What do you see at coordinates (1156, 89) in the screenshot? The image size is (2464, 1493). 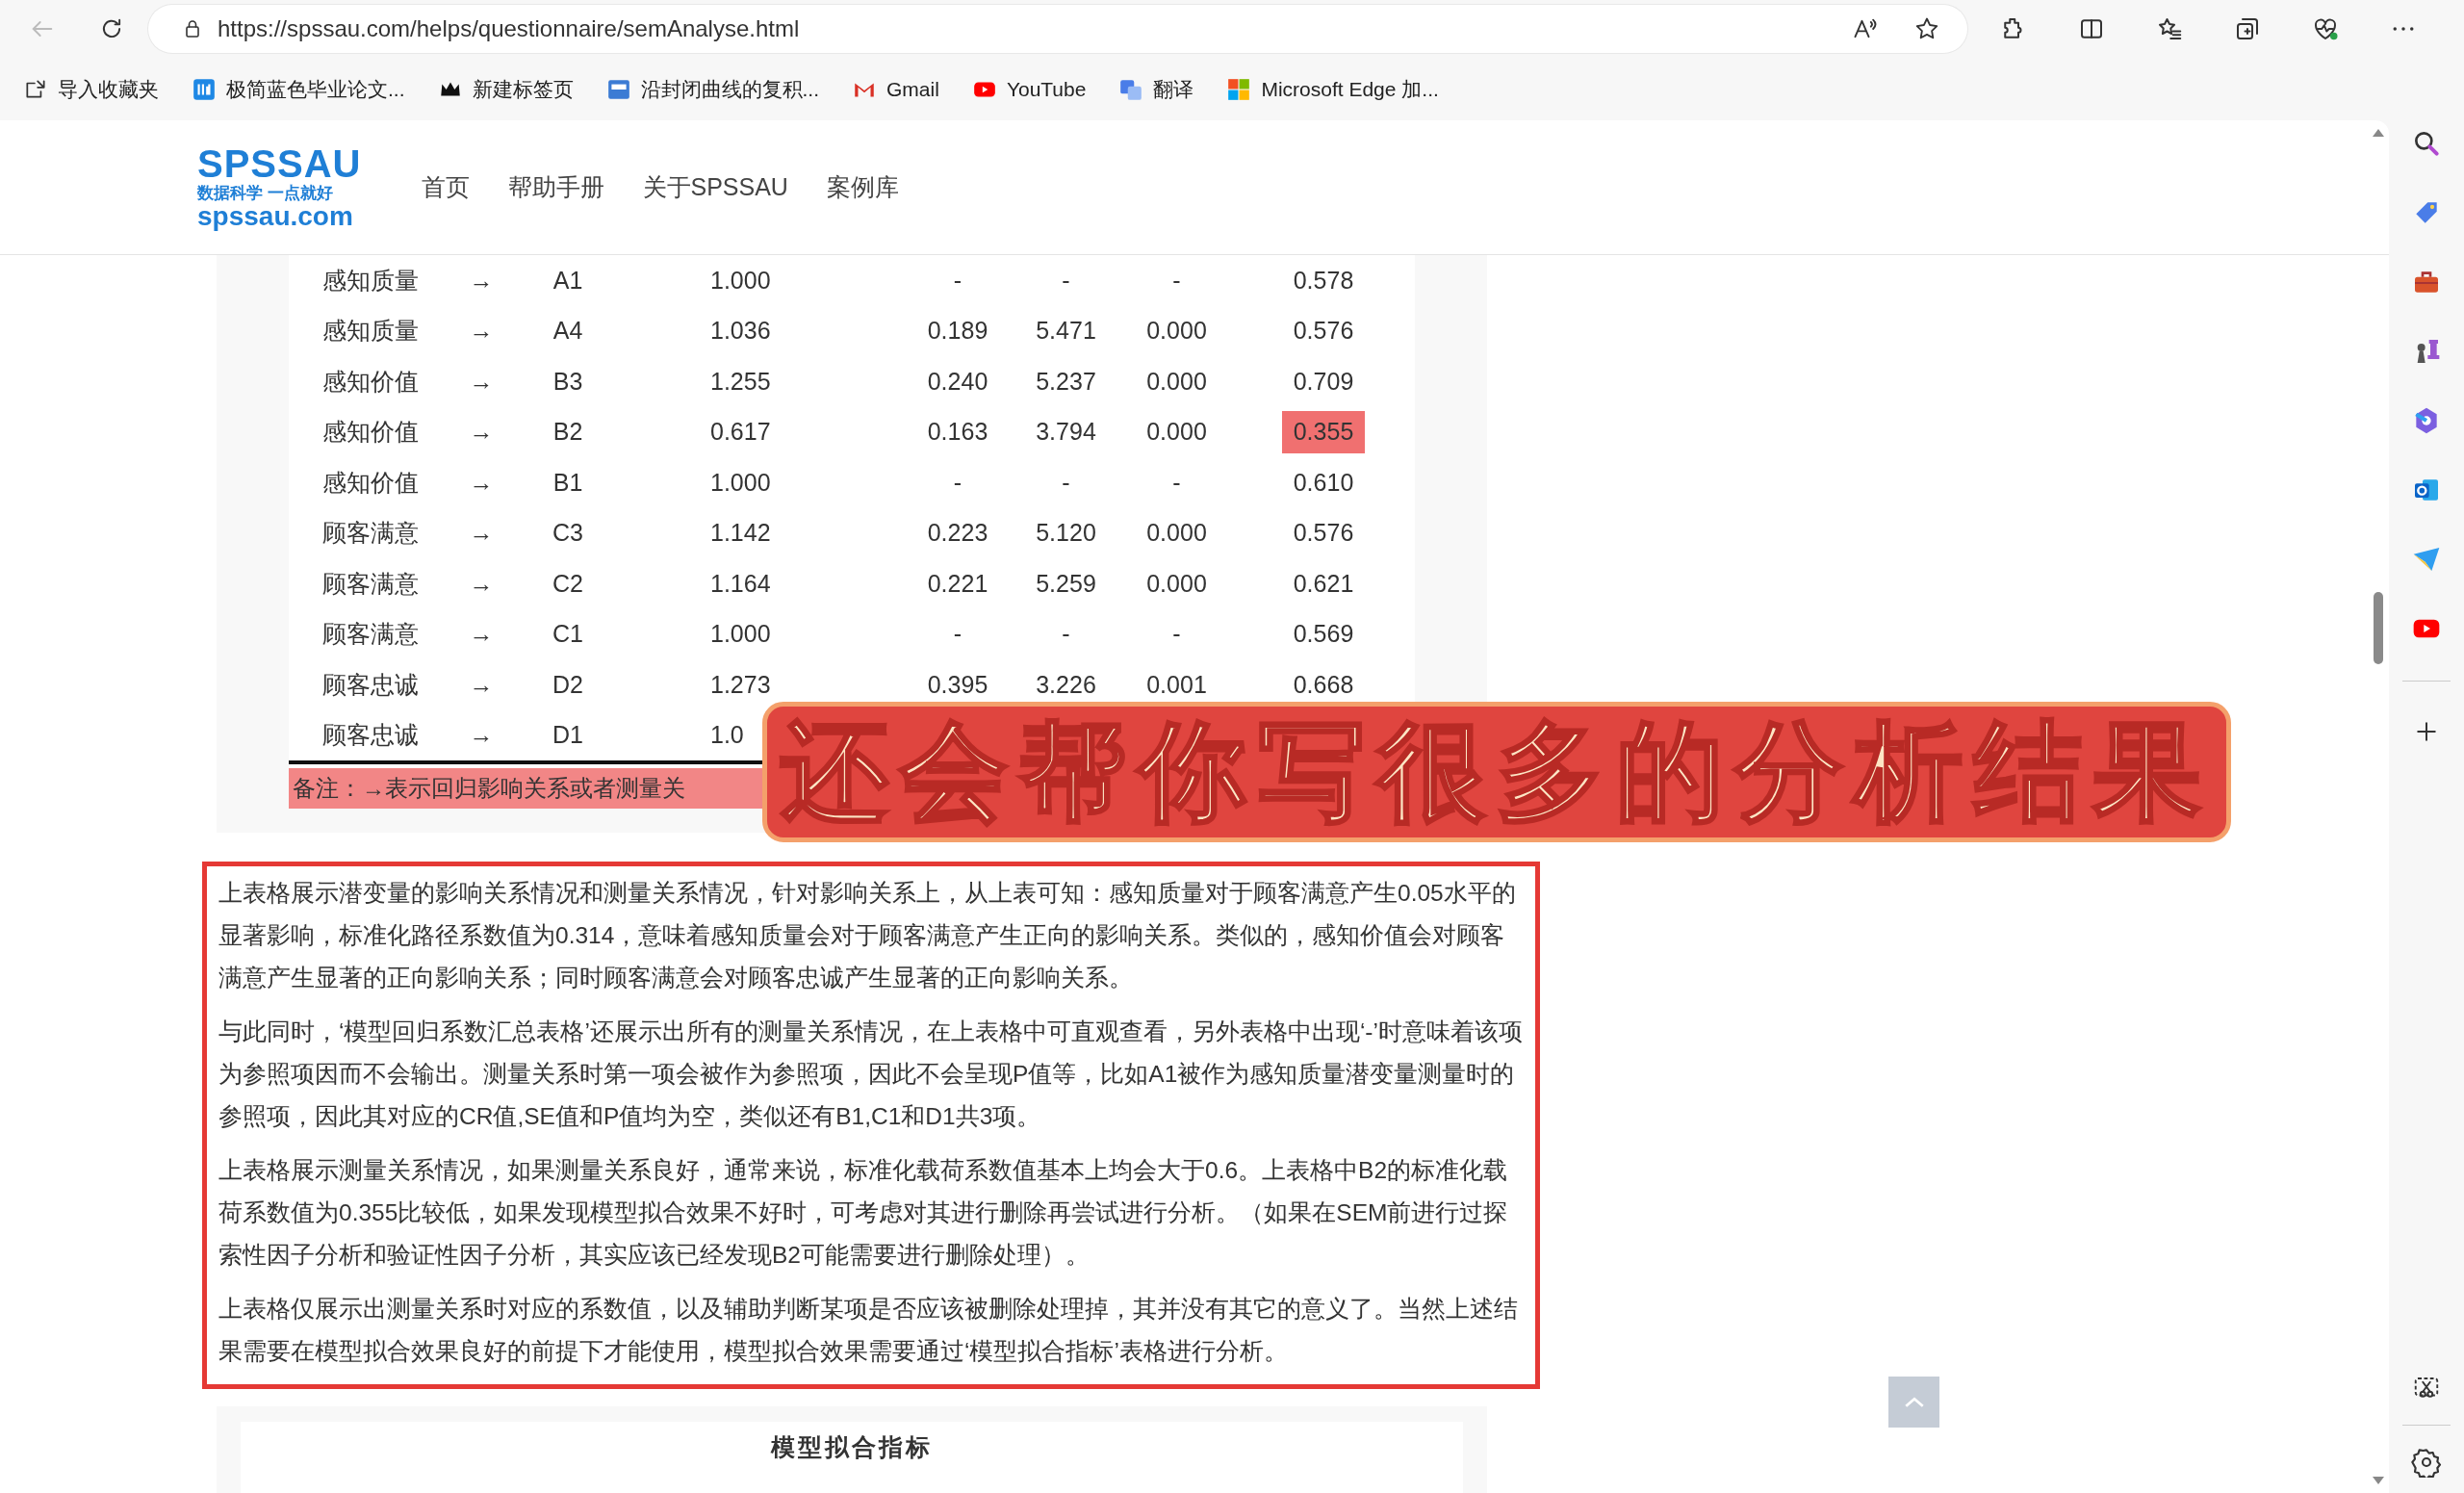 I see `bookmark: 翻译` at bounding box center [1156, 89].